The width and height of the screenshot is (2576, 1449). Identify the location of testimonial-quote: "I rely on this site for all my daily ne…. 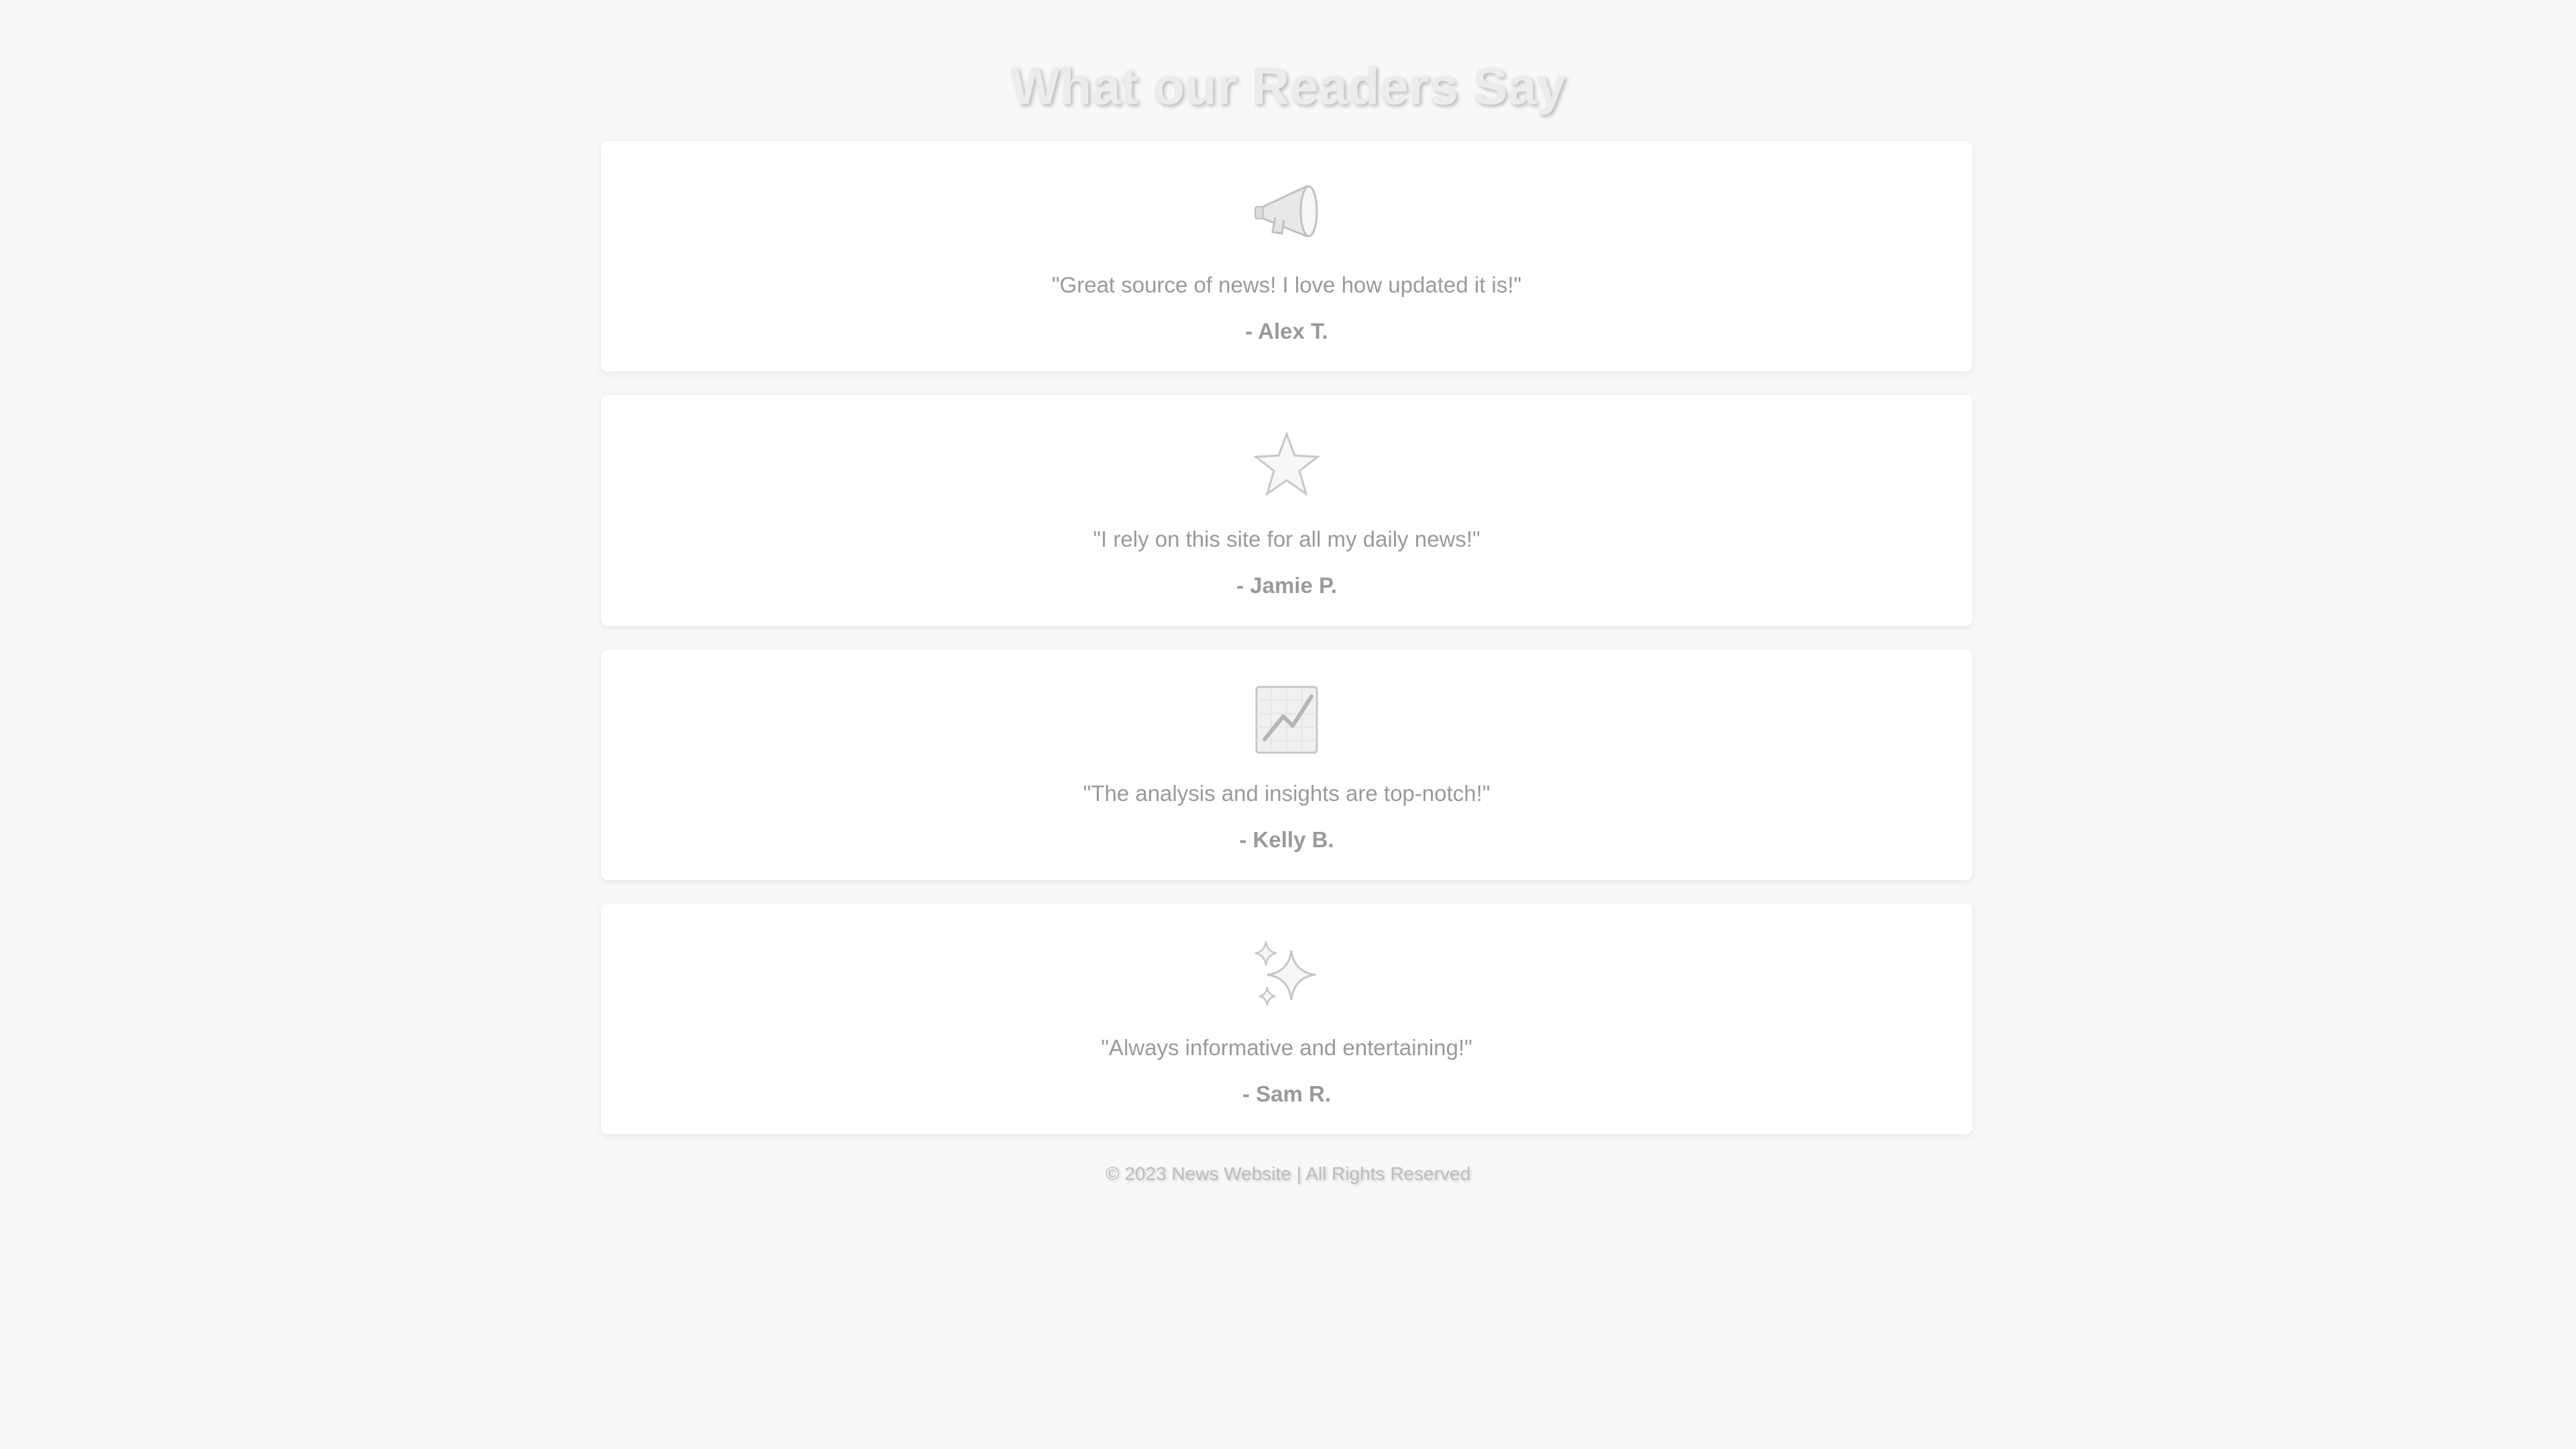
(1287, 539).